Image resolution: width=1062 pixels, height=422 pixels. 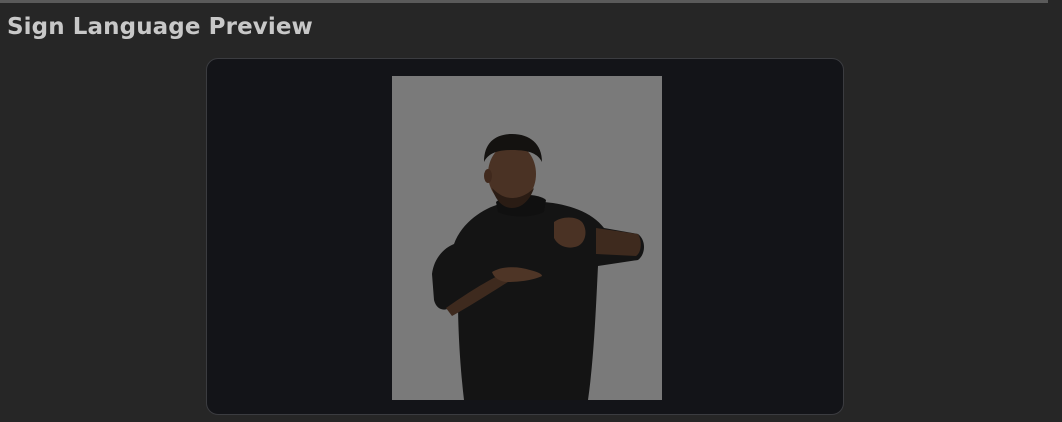 I want to click on signer-figure, so click(x=538, y=267).